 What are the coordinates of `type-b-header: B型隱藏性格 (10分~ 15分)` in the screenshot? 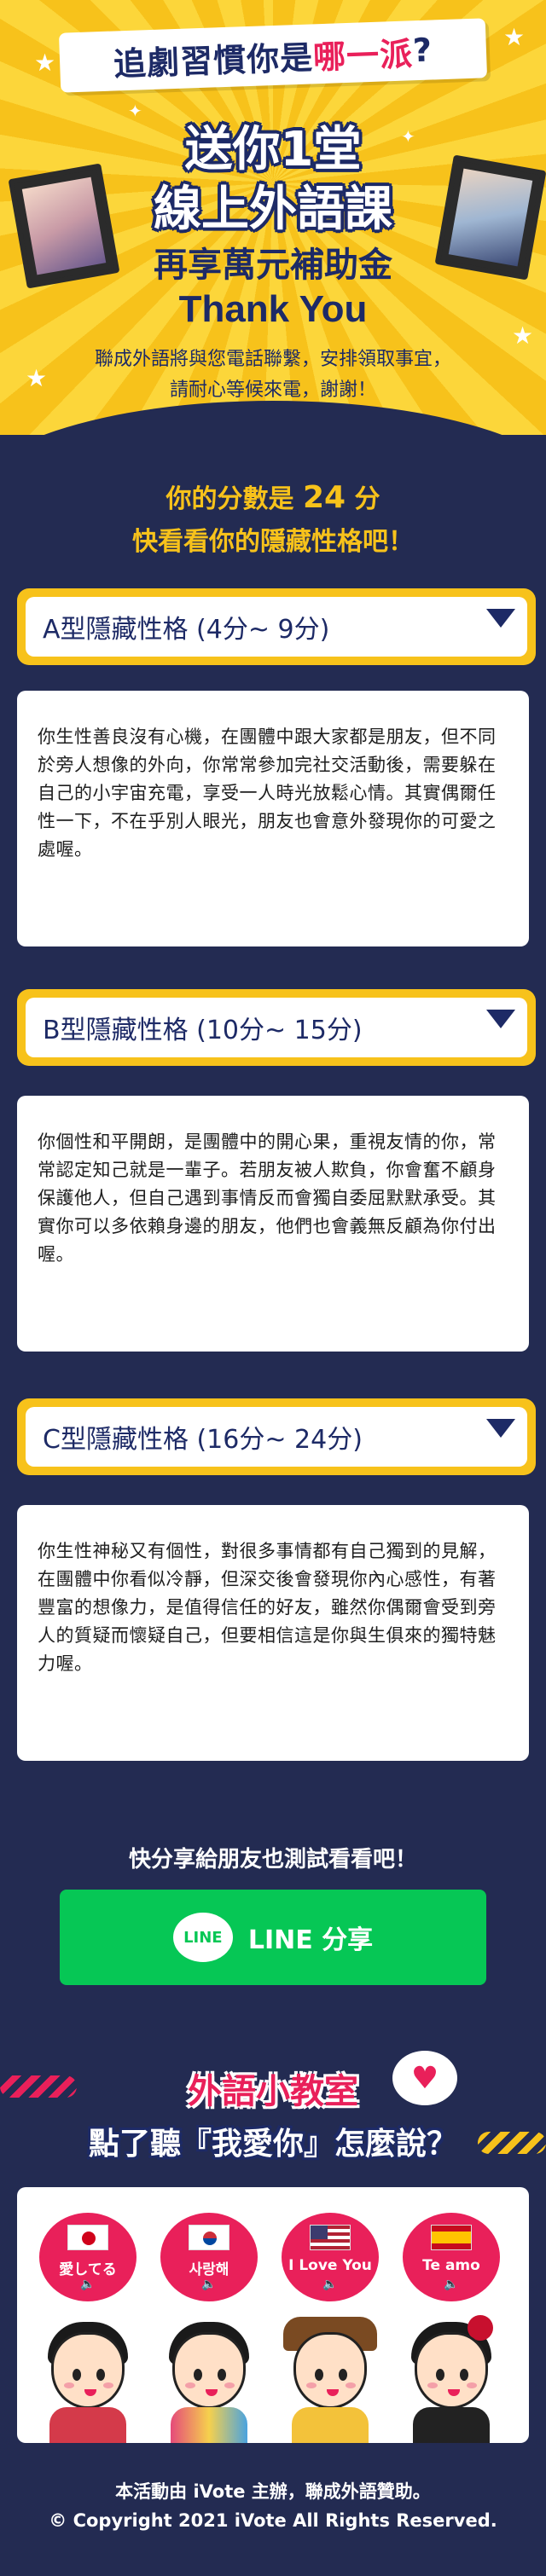 It's located at (277, 1028).